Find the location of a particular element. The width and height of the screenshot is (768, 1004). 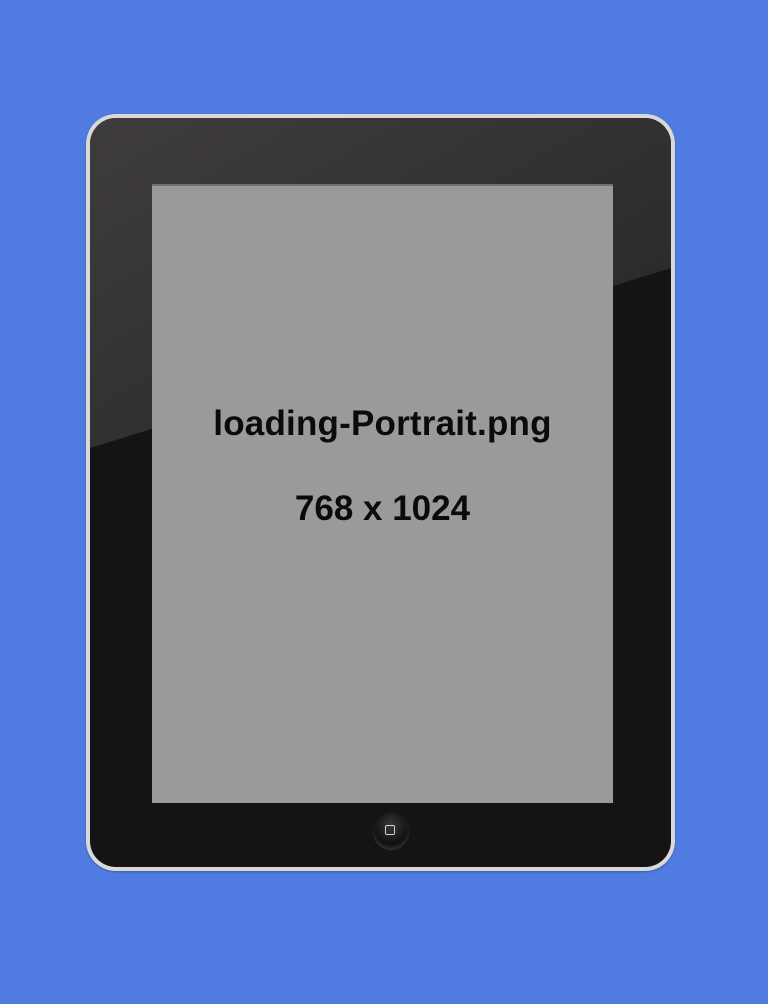

home-square-icon is located at coordinates (390, 830).